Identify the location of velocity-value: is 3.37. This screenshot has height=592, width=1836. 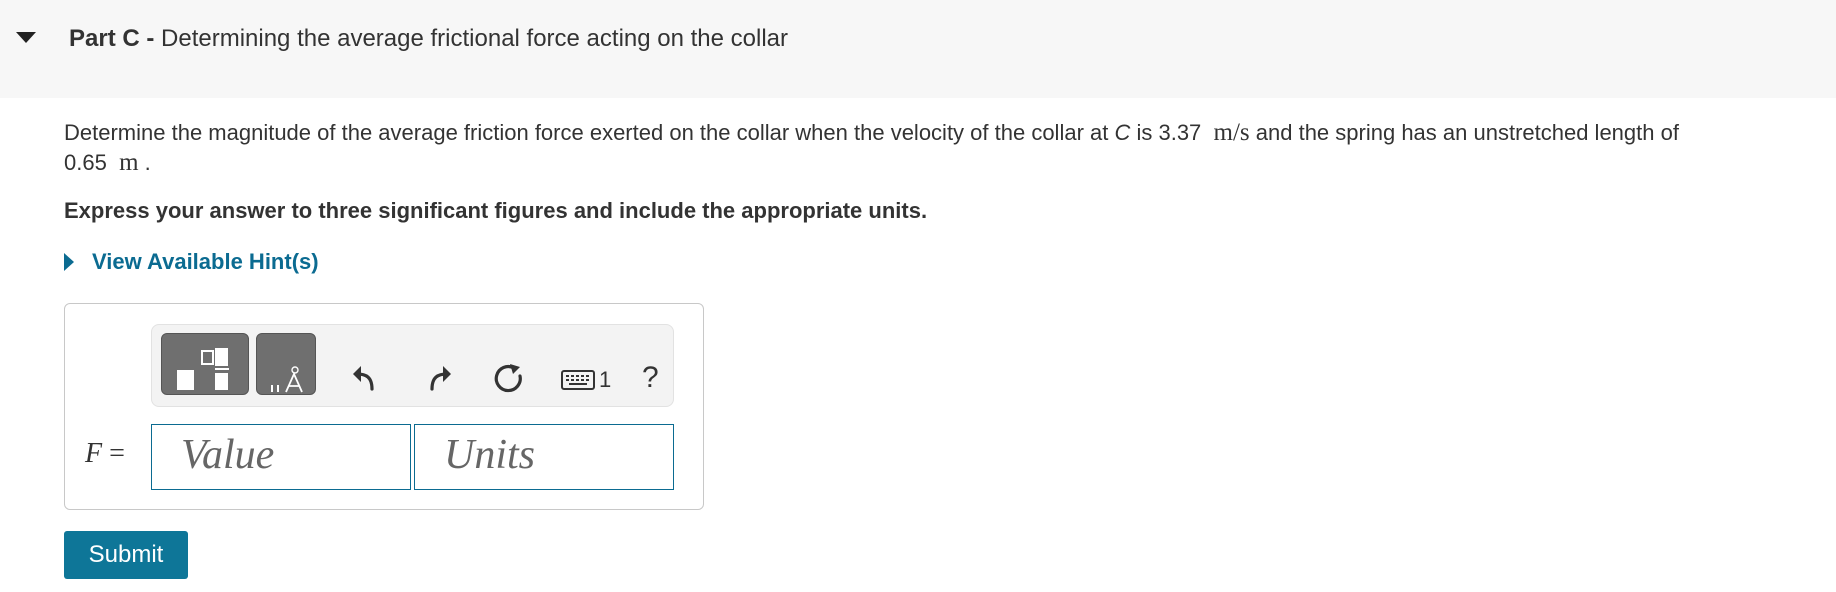
(1166, 132).